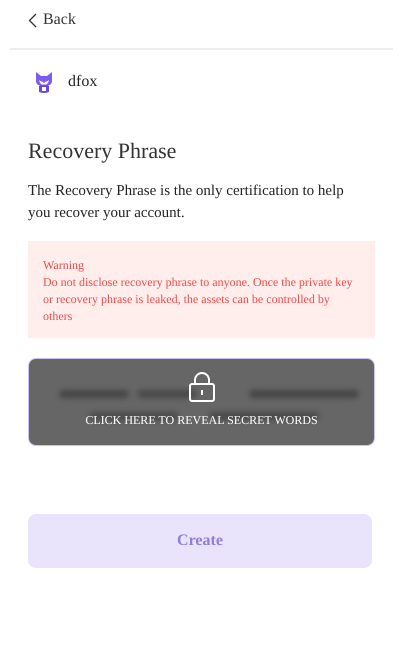 This screenshot has height=652, width=403. I want to click on page-title: Recovery Phrase, so click(103, 151).